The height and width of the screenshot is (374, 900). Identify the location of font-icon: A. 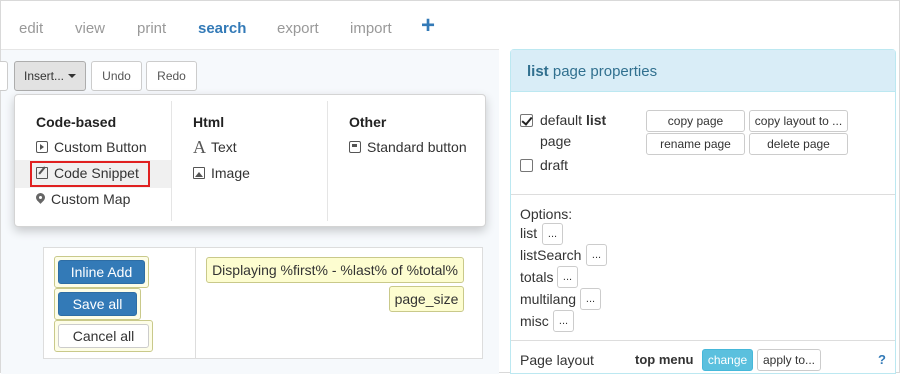
(199, 147).